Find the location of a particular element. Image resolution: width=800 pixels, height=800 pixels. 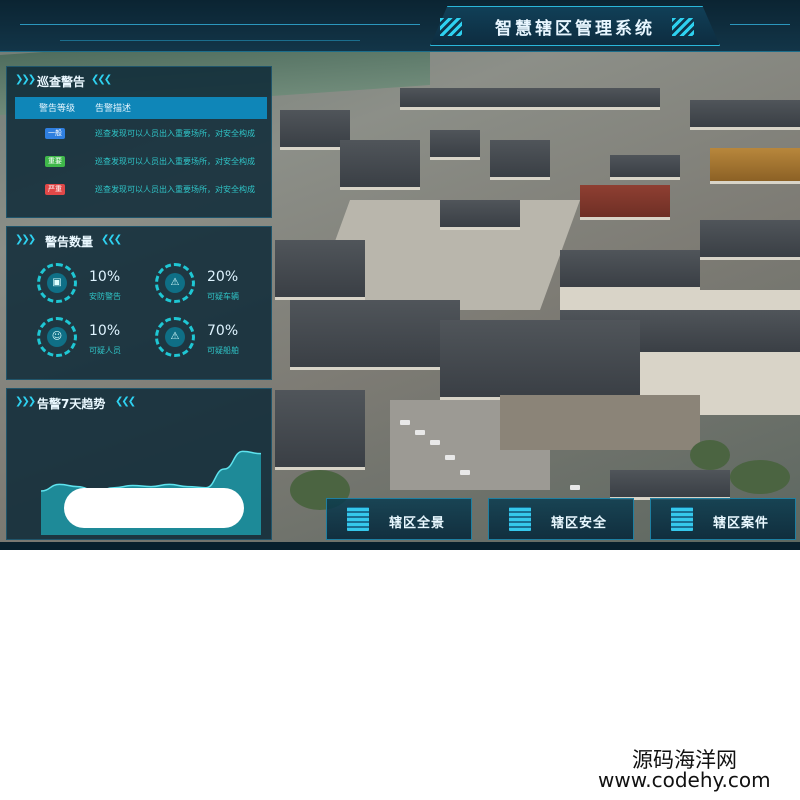

building-wall is located at coordinates (600, 422).